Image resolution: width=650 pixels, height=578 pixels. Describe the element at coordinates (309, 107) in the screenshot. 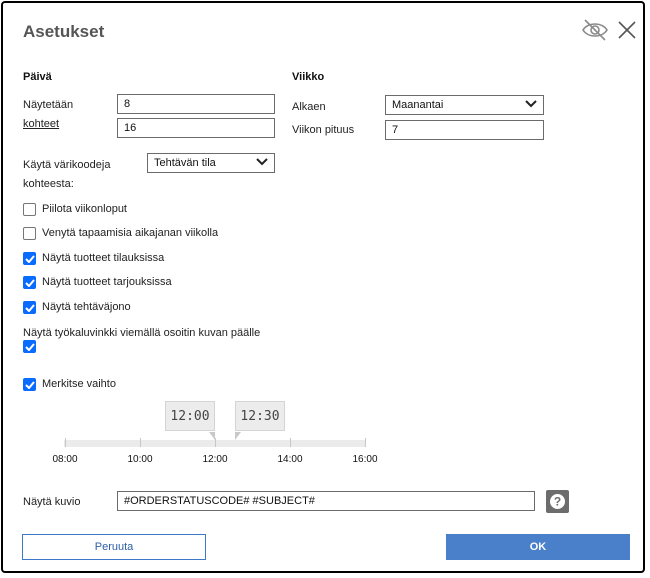

I see `week-start-label: Alkaen` at that location.